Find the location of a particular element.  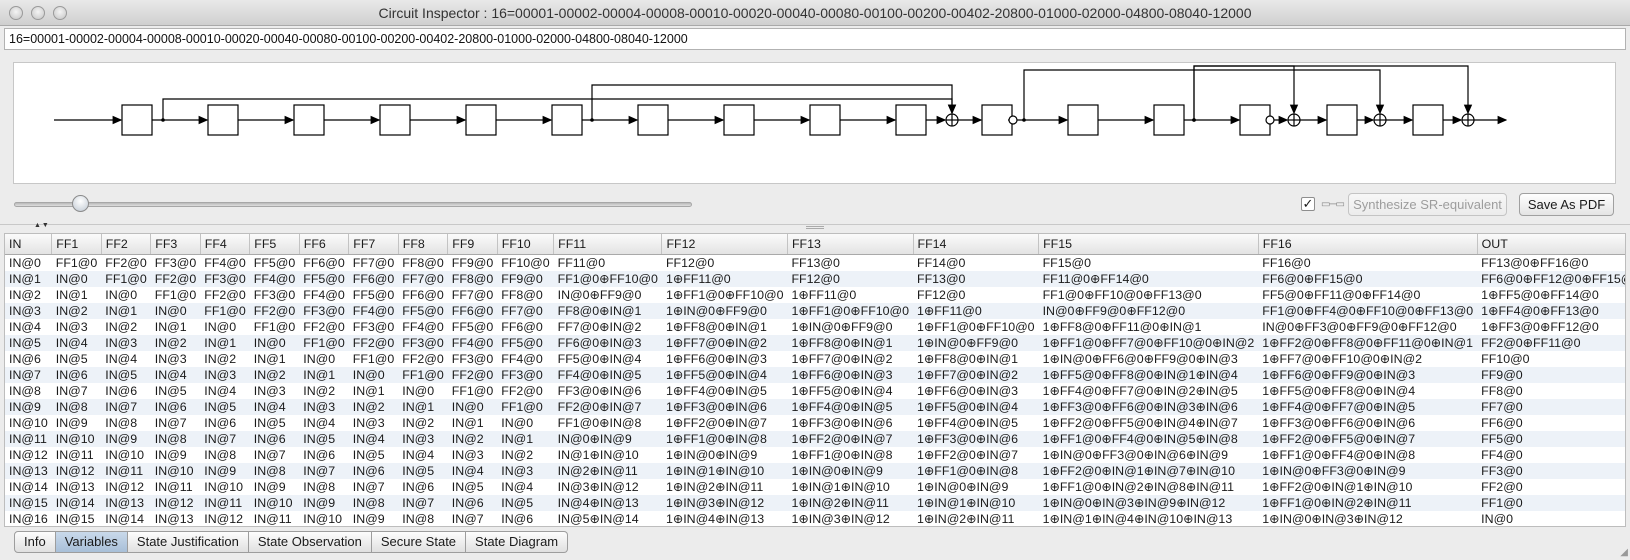

tab-variables: Variables is located at coordinates (91, 542).